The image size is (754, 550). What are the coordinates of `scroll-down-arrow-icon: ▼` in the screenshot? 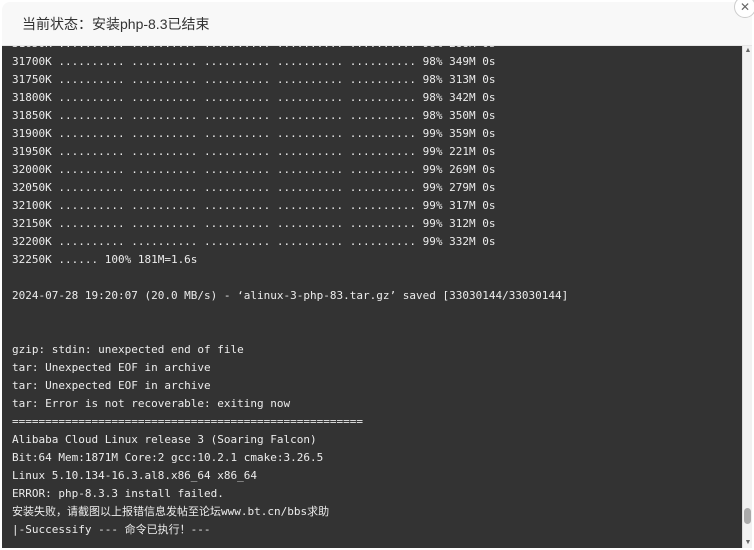 It's located at (748, 543).